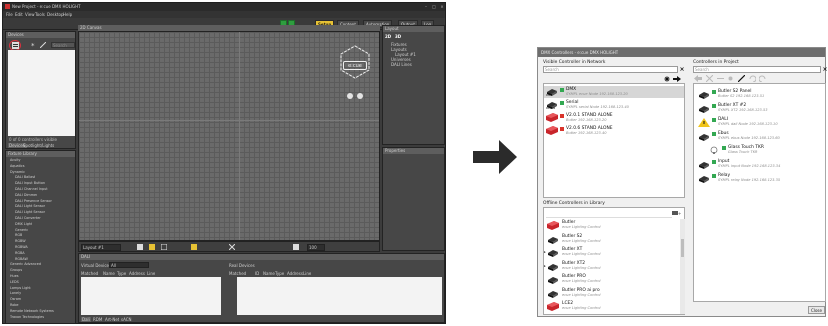  Describe the element at coordinates (32, 311) in the screenshot. I see `library-item: Remote Network Systems` at that location.